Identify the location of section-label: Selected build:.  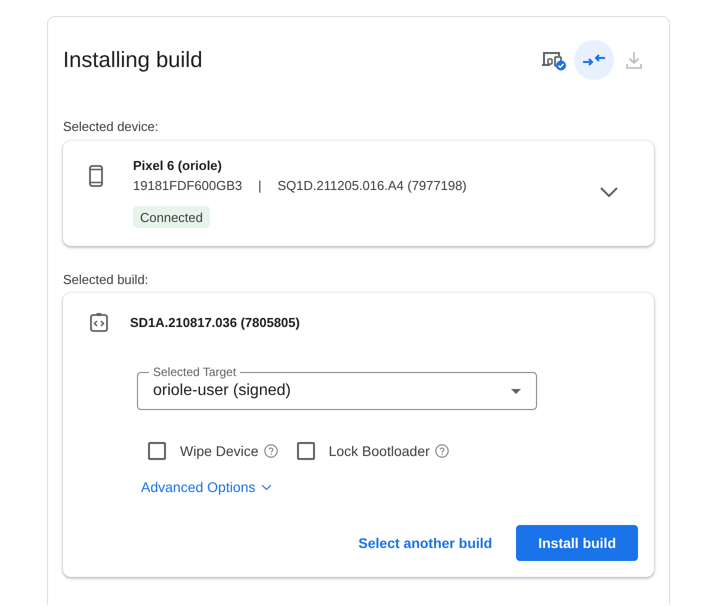
(106, 280).